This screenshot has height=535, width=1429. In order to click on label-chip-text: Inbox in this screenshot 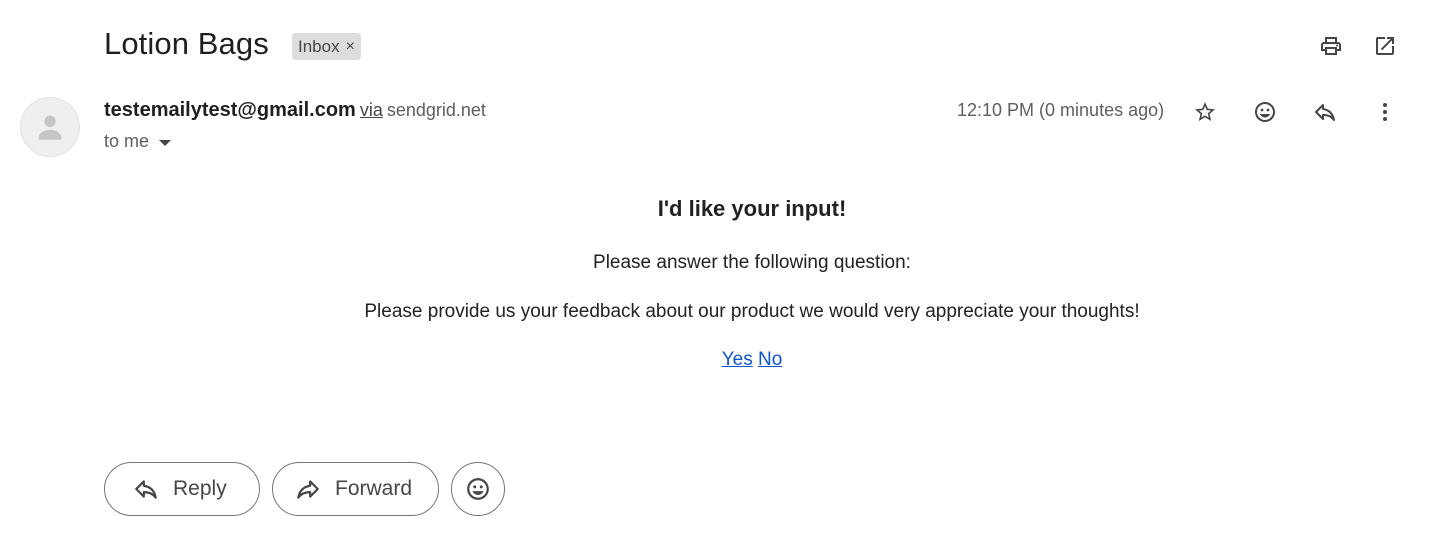, I will do `click(319, 46)`.